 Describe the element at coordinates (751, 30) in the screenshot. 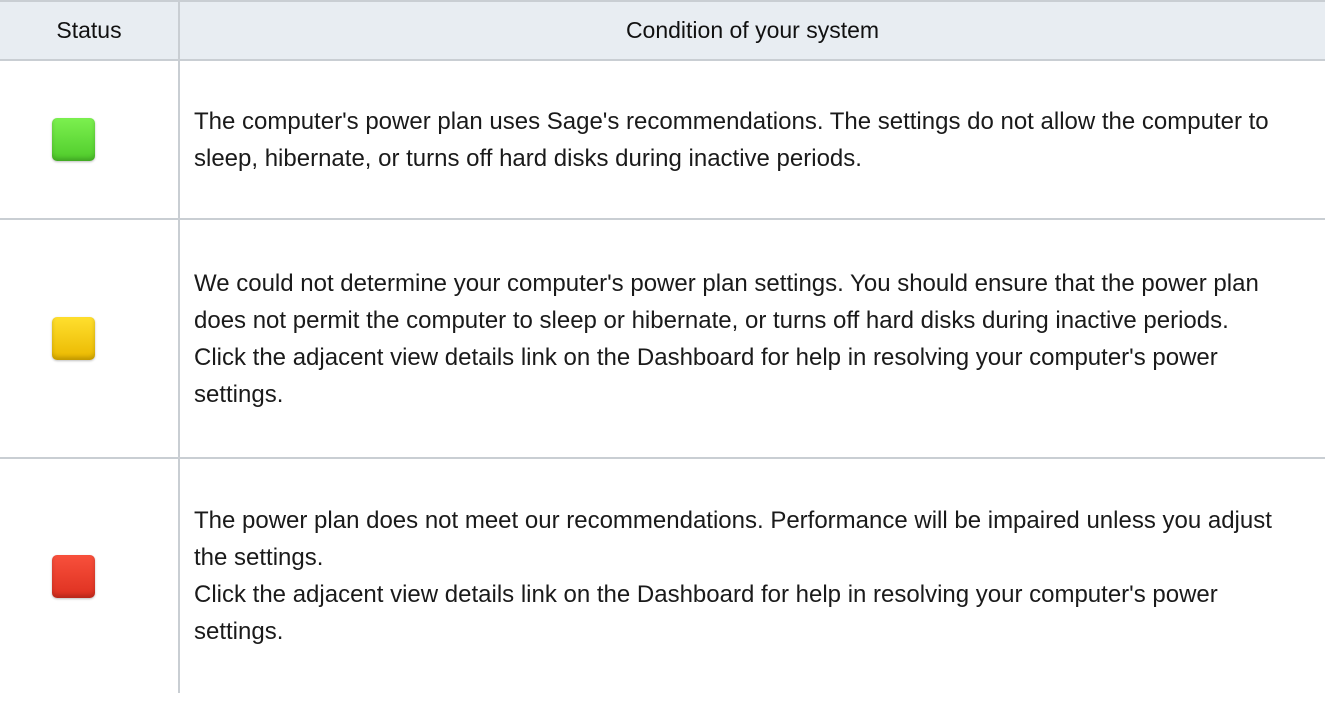

I see `condition-column-header: Condition of your system` at that location.